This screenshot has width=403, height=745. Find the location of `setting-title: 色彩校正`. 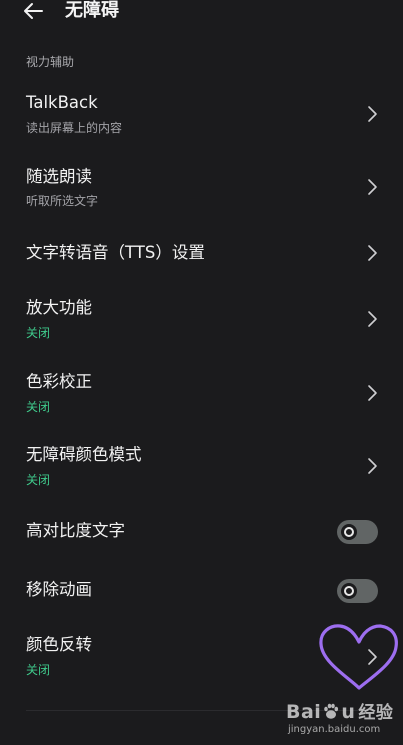

setting-title: 色彩校正 is located at coordinates (59, 381).